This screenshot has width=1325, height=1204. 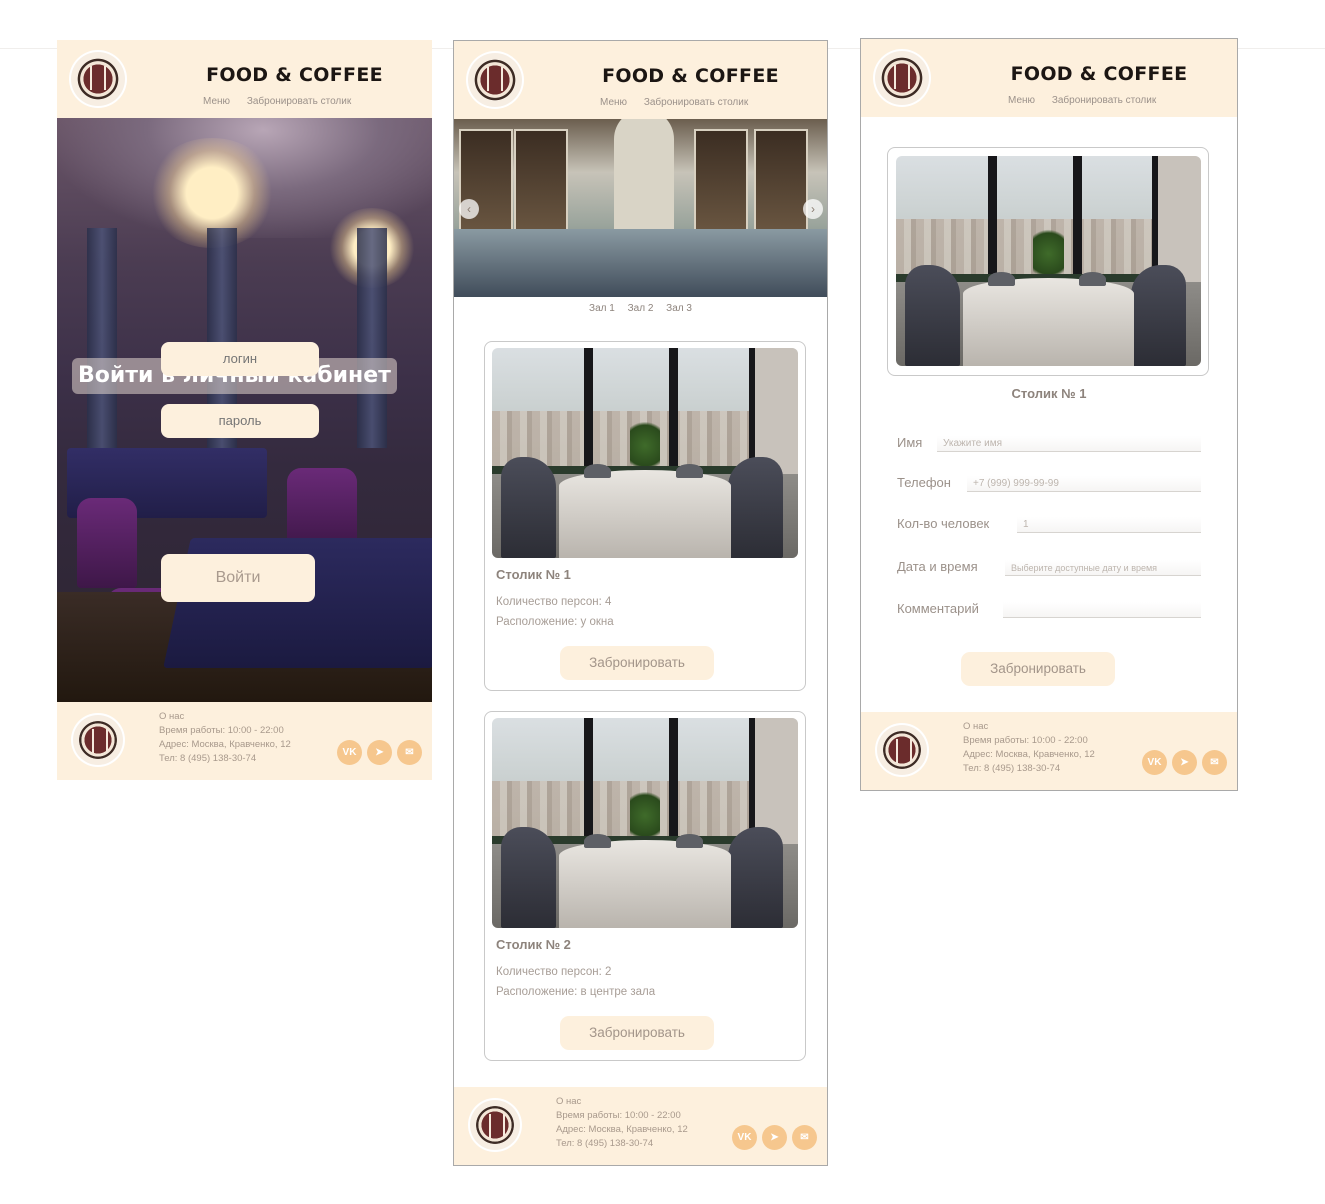 I want to click on table-persons: Количество персон: 2, so click(x=554, y=972).